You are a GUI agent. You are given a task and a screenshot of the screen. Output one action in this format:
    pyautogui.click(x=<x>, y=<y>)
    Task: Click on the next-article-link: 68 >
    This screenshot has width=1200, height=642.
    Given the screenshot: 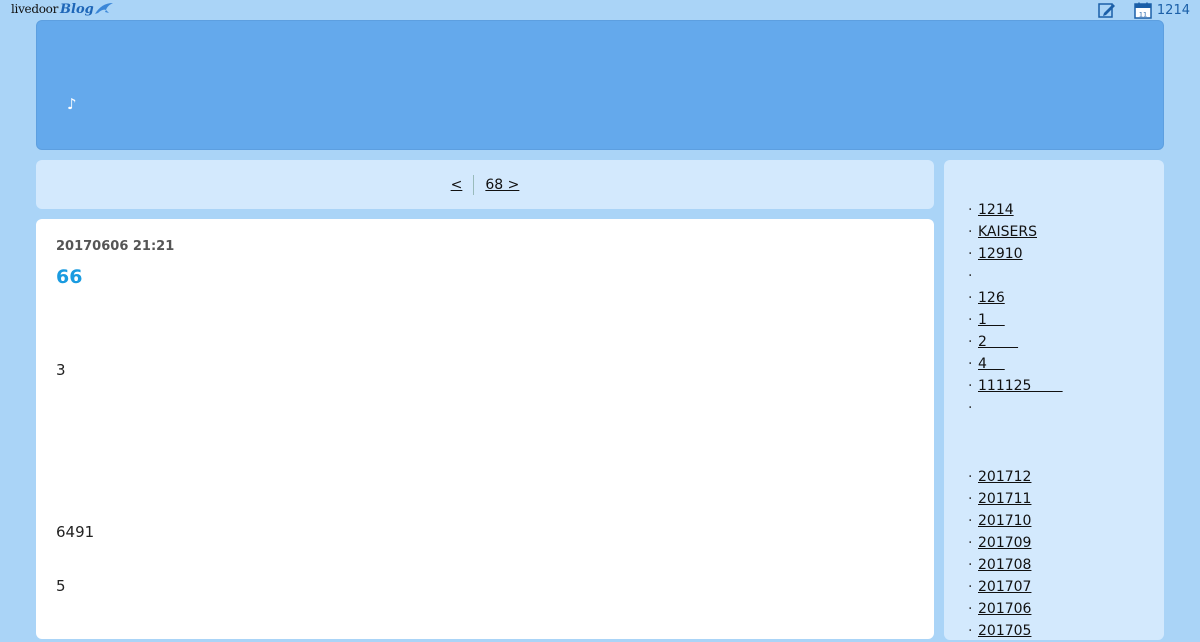 What is the action you would take?
    pyautogui.click(x=502, y=185)
    